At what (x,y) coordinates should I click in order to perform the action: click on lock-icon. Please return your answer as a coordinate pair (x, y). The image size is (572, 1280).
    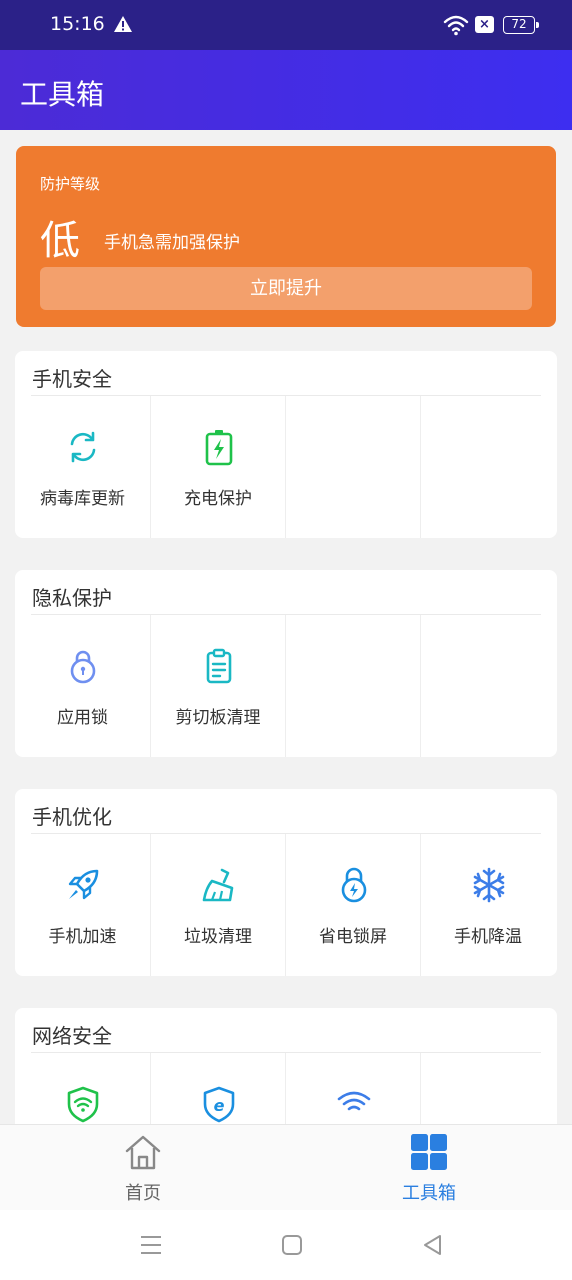
    Looking at the image, I should click on (83, 667).